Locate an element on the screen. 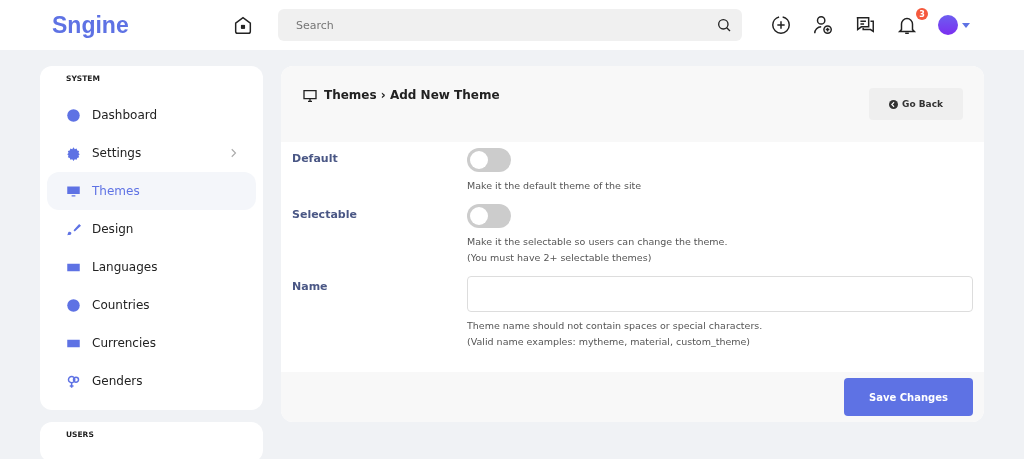 This screenshot has height=459, width=1024. sidebar-item: Dashboard is located at coordinates (151, 115).